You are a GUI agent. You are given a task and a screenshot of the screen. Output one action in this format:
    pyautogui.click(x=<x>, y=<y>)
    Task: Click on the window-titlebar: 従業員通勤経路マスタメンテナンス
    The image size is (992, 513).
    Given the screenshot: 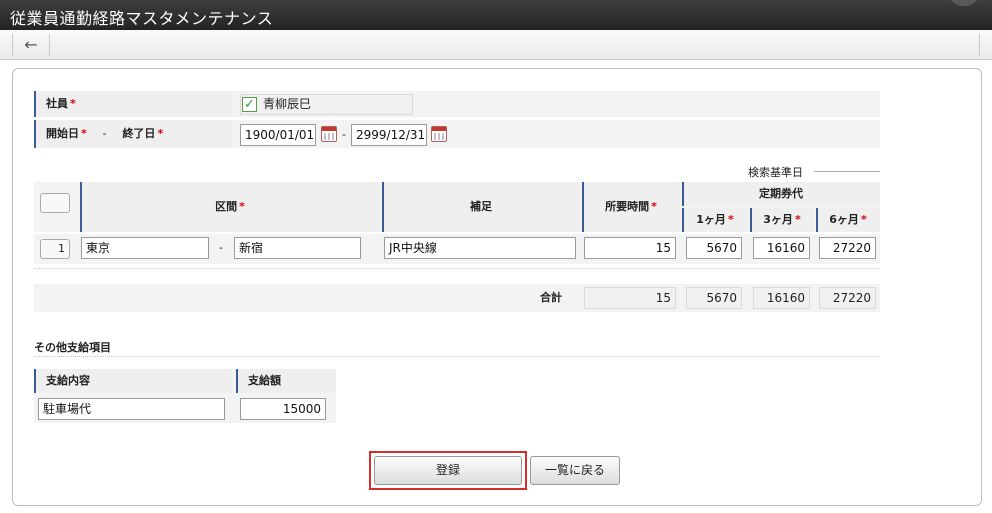 What is the action you would take?
    pyautogui.click(x=496, y=15)
    